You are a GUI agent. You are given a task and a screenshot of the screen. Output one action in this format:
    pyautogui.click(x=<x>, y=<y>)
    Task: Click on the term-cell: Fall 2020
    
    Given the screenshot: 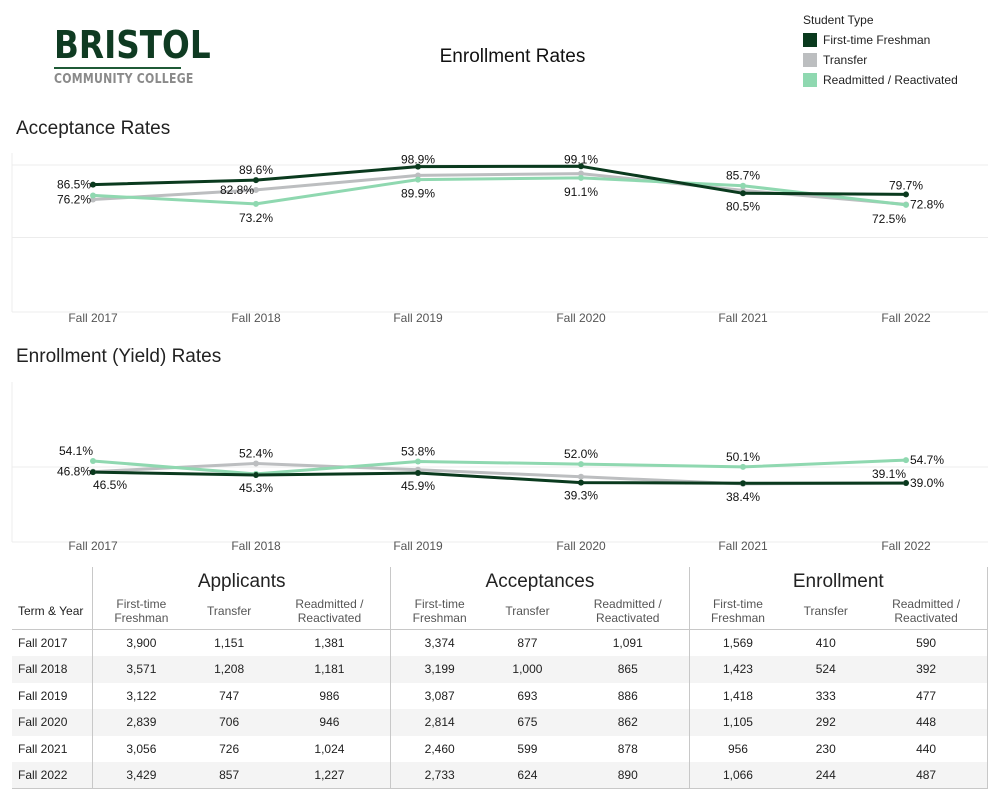 What is the action you would take?
    pyautogui.click(x=52, y=722)
    